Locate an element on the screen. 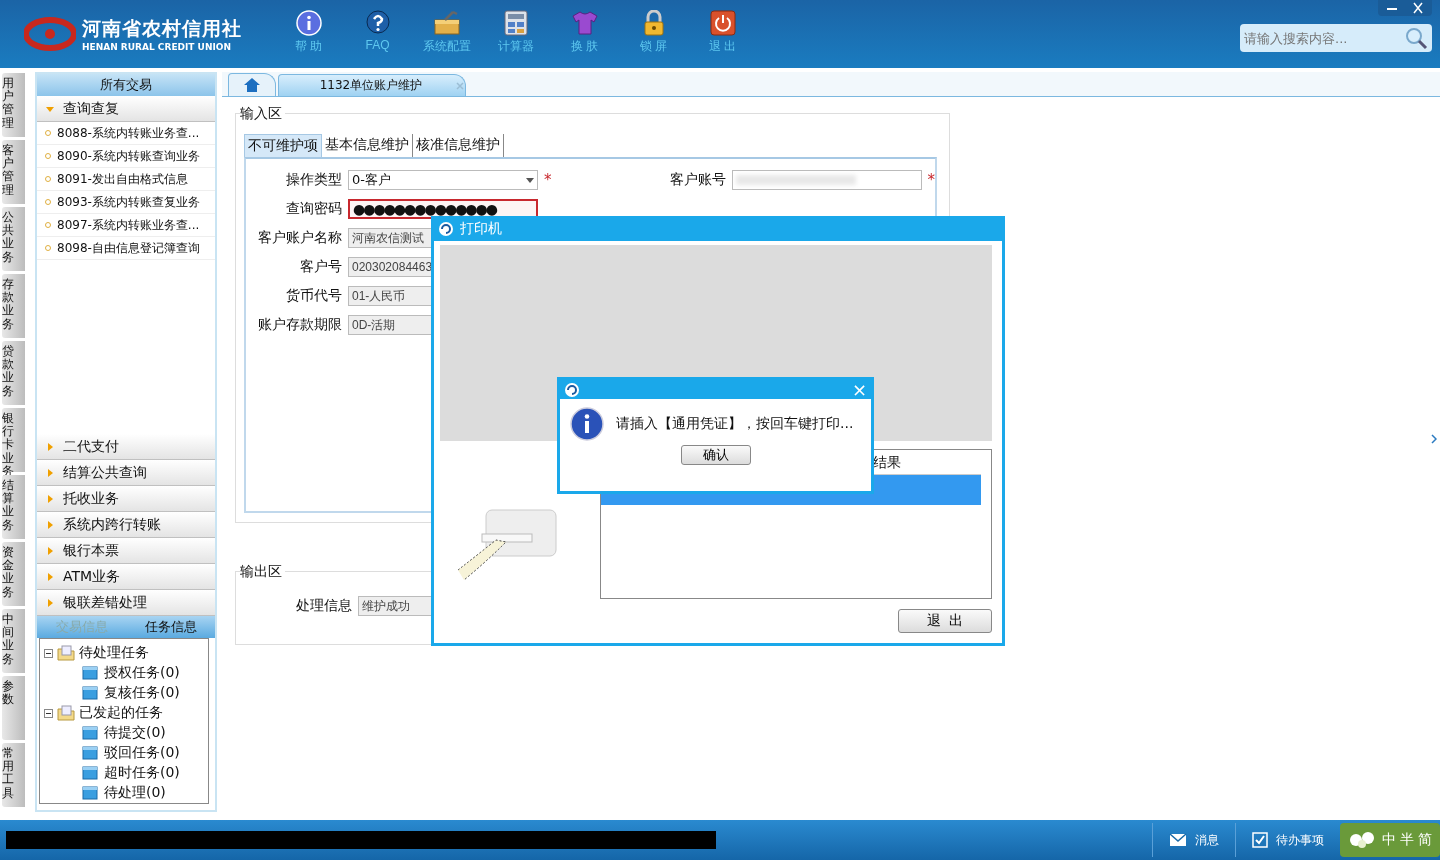  field-label: 处理信息 is located at coordinates (323, 606).